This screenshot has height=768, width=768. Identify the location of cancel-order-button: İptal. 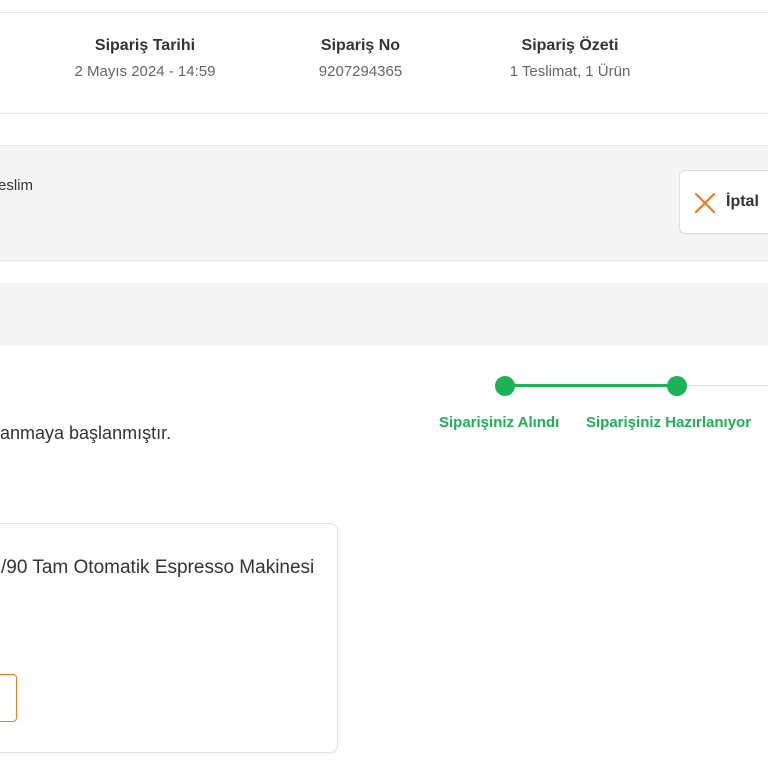
(723, 202).